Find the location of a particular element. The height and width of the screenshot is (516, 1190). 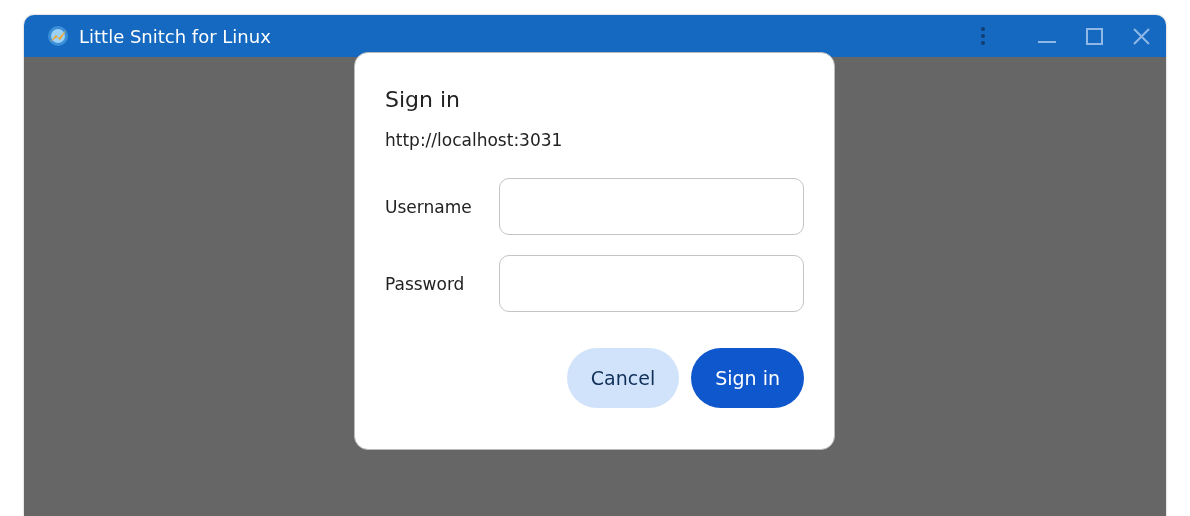

window-title: Little Snitch for Linux is located at coordinates (175, 36).